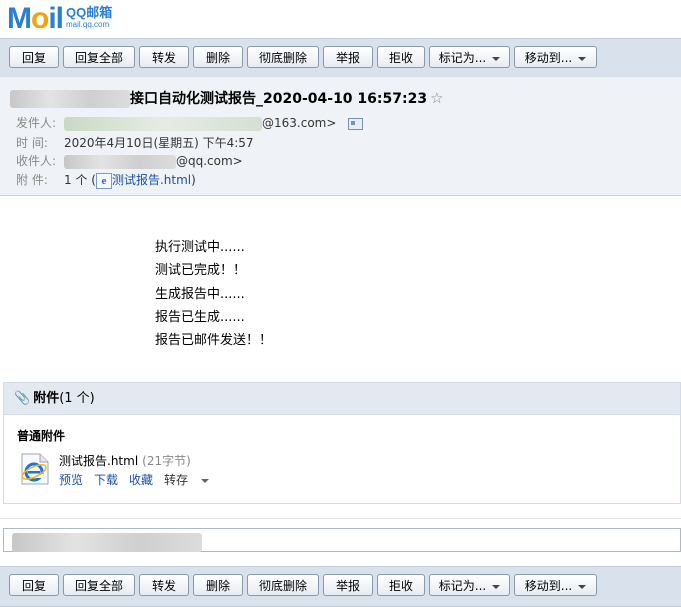 The height and width of the screenshot is (607, 681). What do you see at coordinates (436, 98) in the screenshot?
I see `star-icon: ☆` at bounding box center [436, 98].